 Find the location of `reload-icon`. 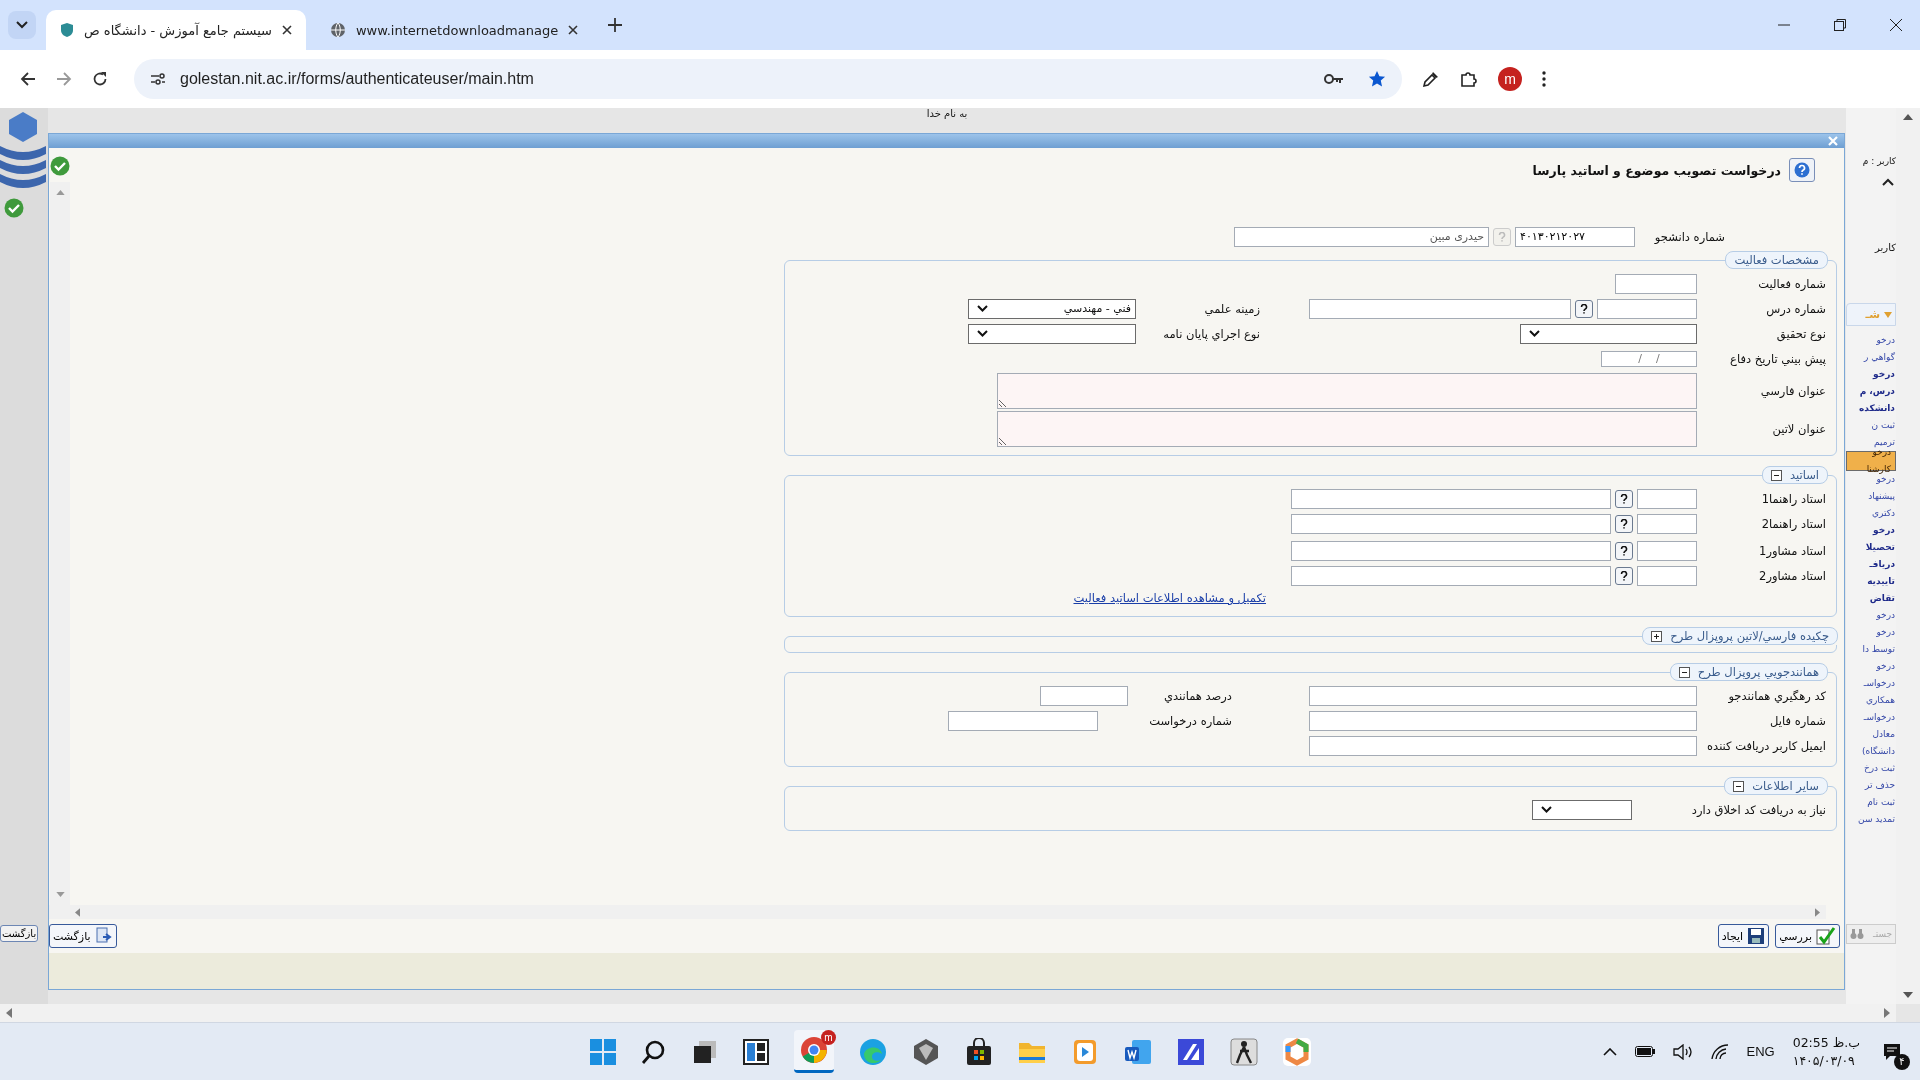

reload-icon is located at coordinates (100, 79).